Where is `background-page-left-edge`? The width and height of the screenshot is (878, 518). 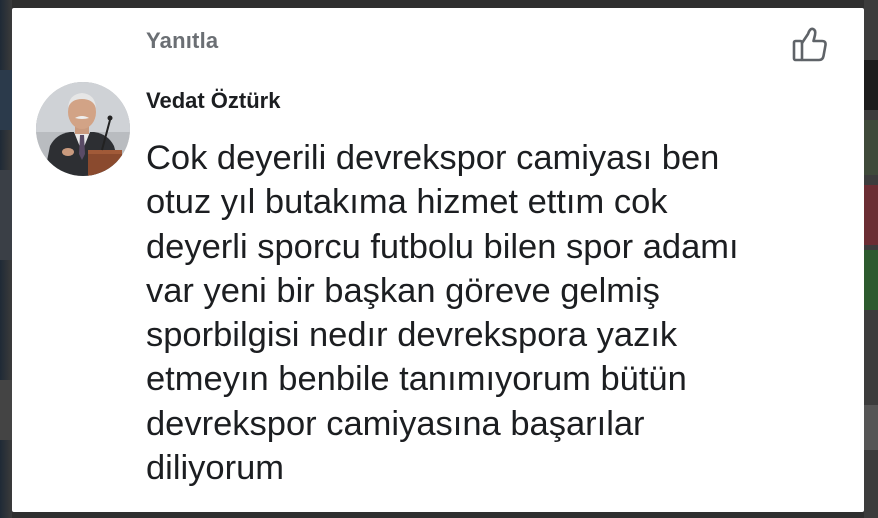
background-page-left-edge is located at coordinates (6, 259).